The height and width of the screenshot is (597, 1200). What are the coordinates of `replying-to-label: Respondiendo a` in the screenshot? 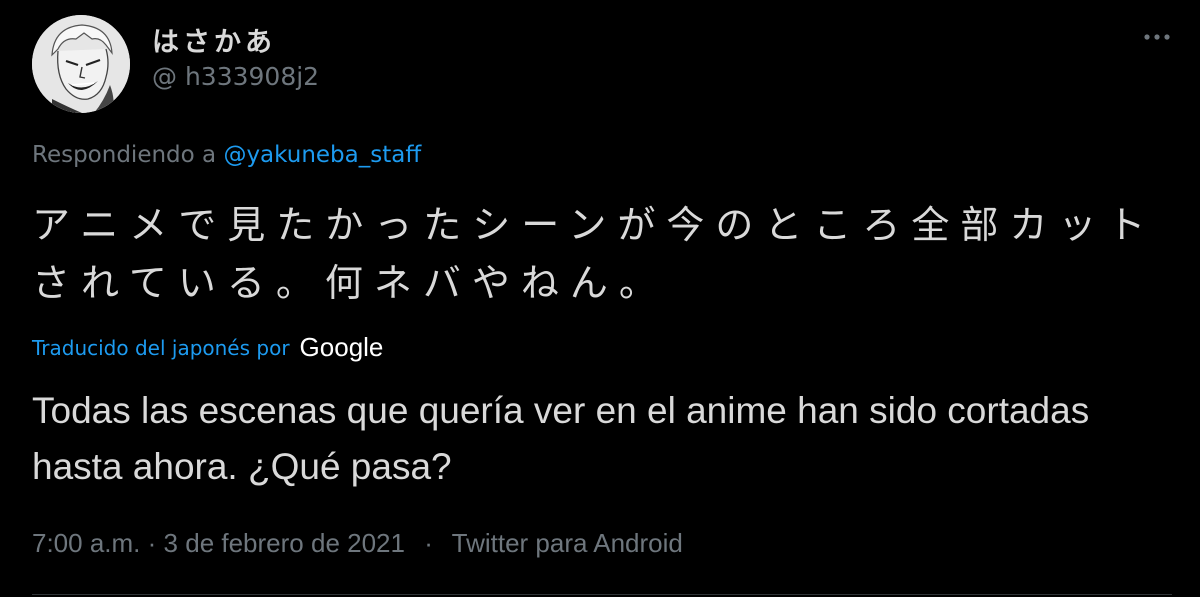 It's located at (124, 155).